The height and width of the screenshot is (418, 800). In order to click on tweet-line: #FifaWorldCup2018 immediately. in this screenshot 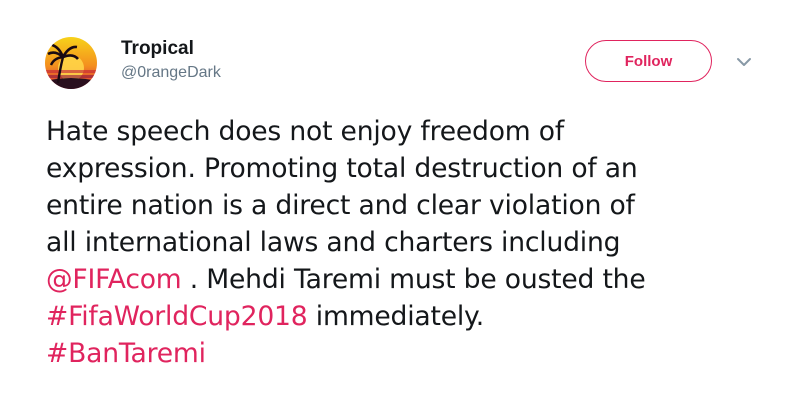, I will do `click(416, 316)`.